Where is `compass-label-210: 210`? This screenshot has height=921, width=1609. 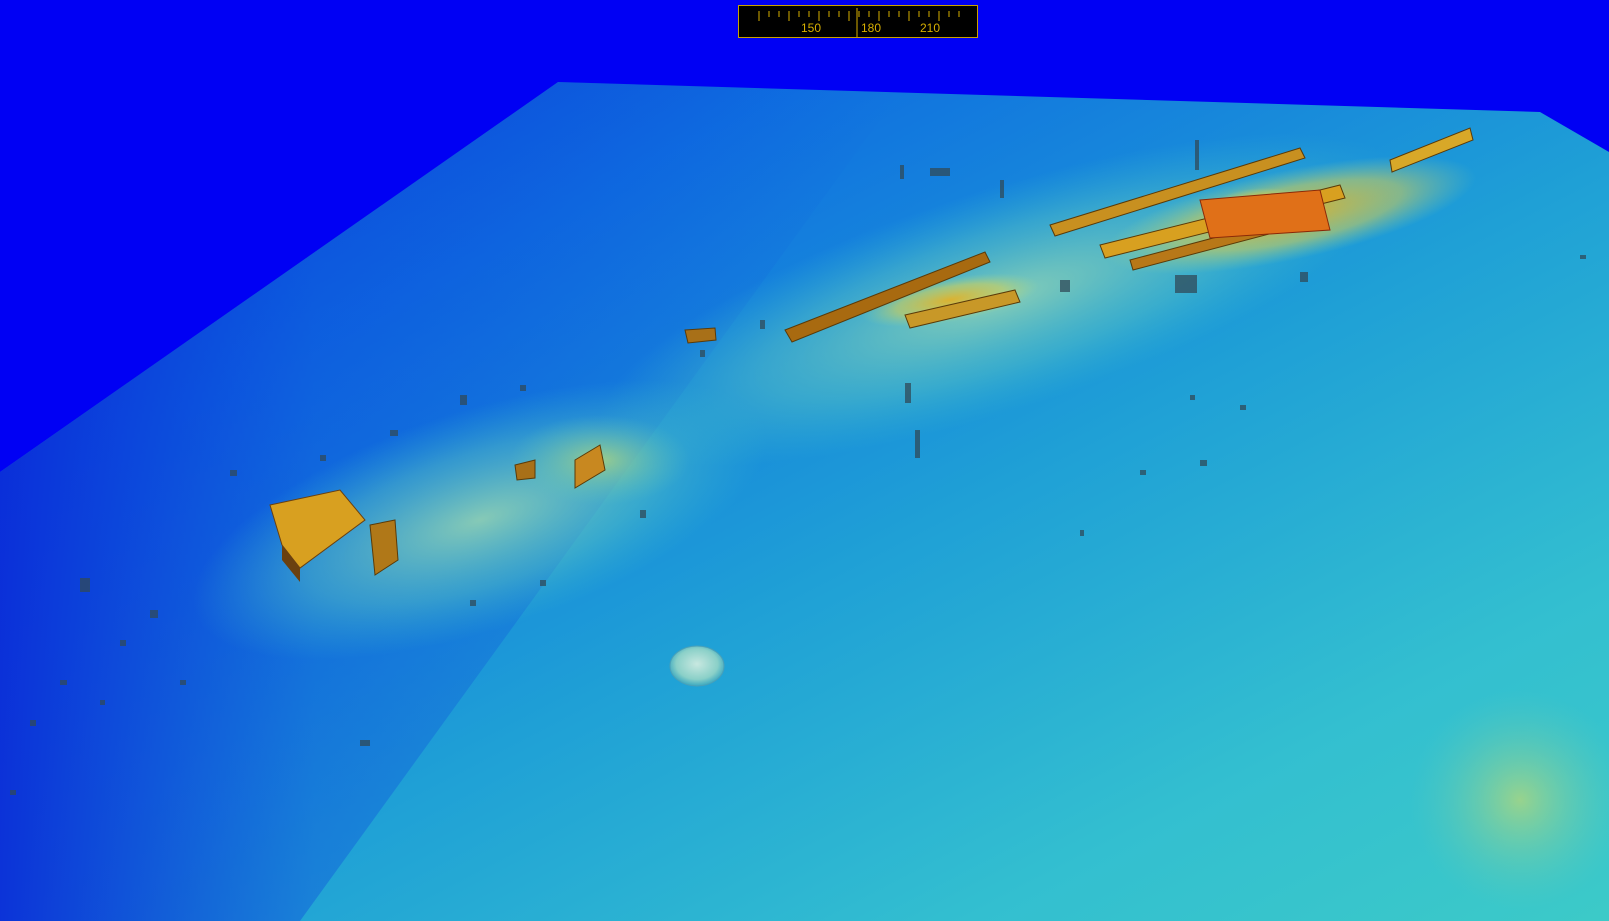 compass-label-210: 210 is located at coordinates (930, 28).